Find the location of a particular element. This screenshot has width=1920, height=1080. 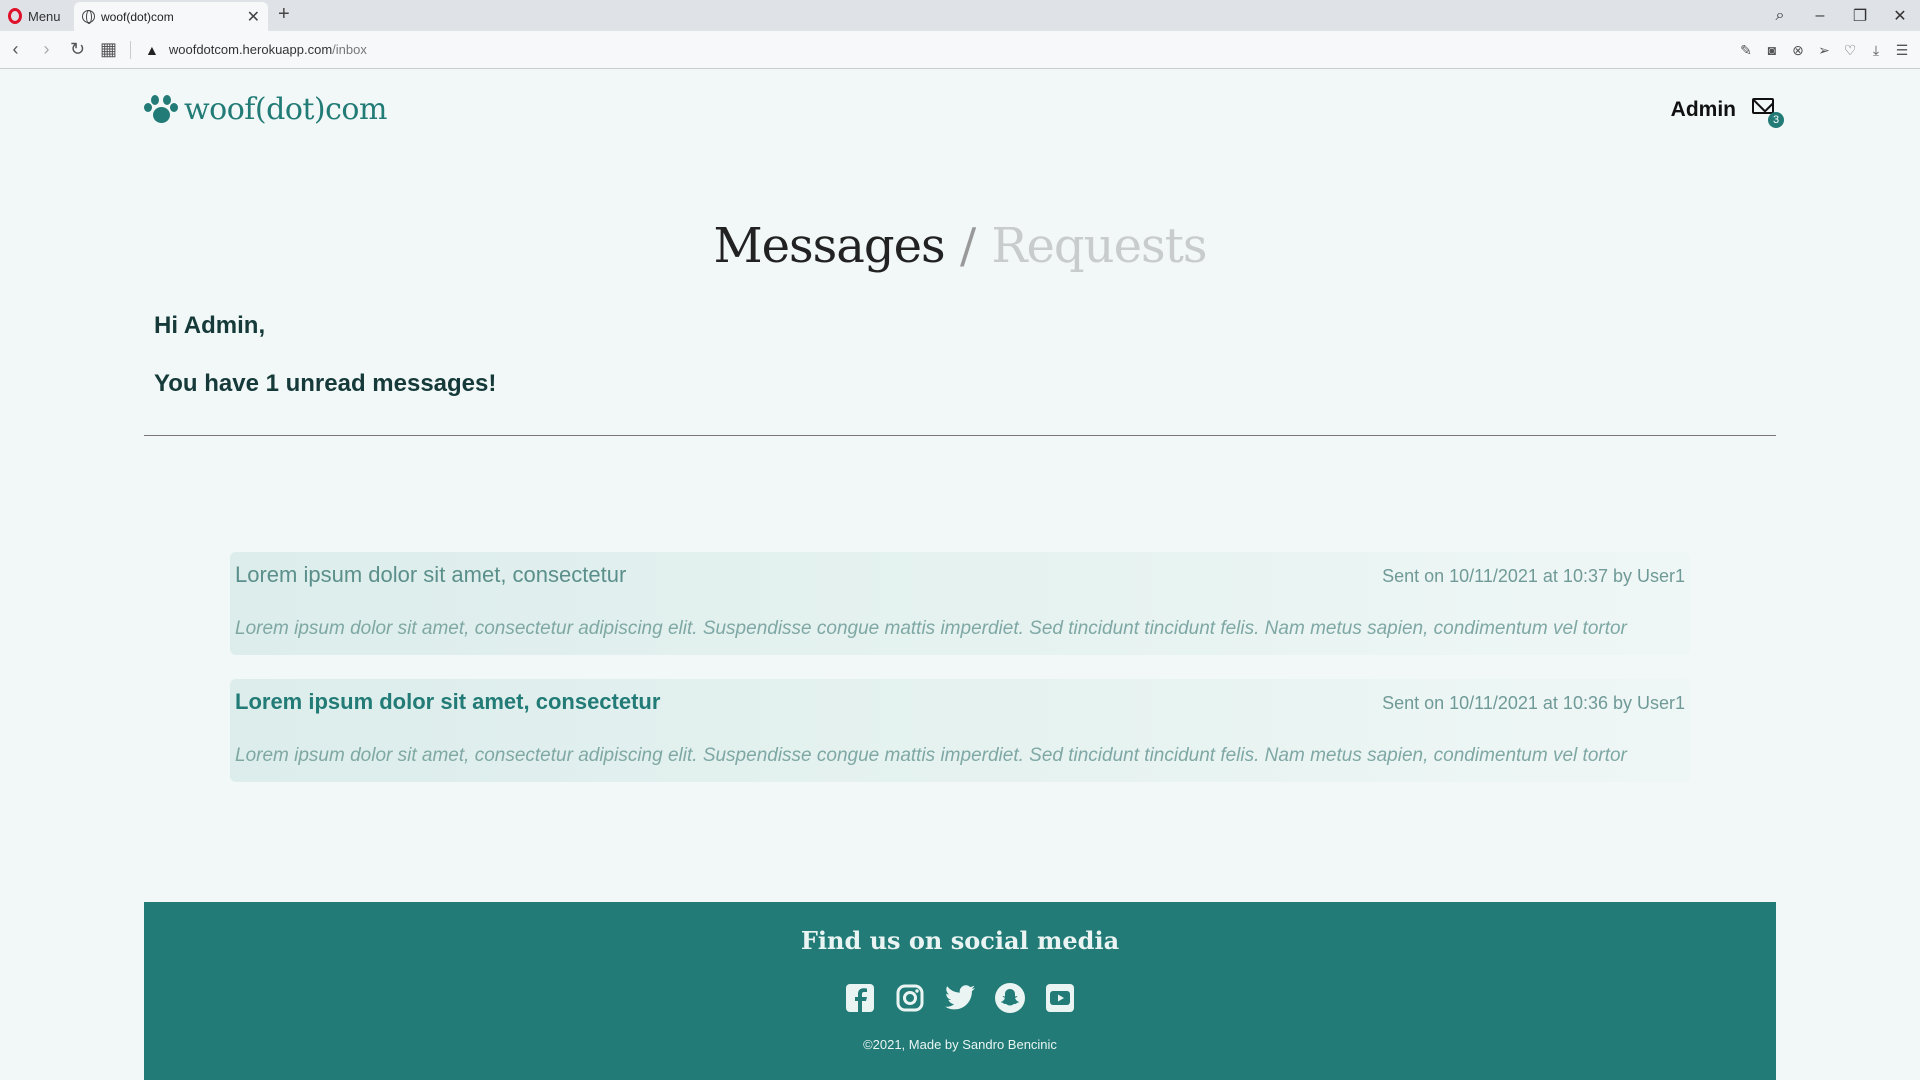

speed-dial-icon: ▦ is located at coordinates (108, 49).